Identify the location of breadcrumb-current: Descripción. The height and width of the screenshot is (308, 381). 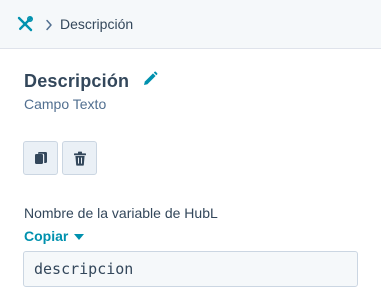
(97, 24).